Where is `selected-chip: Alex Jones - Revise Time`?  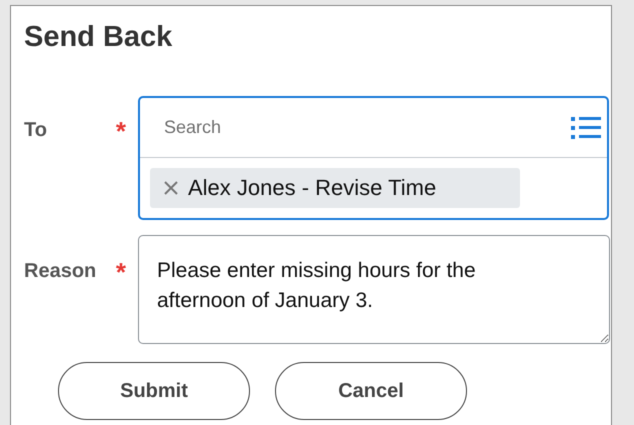
selected-chip: Alex Jones - Revise Time is located at coordinates (335, 188).